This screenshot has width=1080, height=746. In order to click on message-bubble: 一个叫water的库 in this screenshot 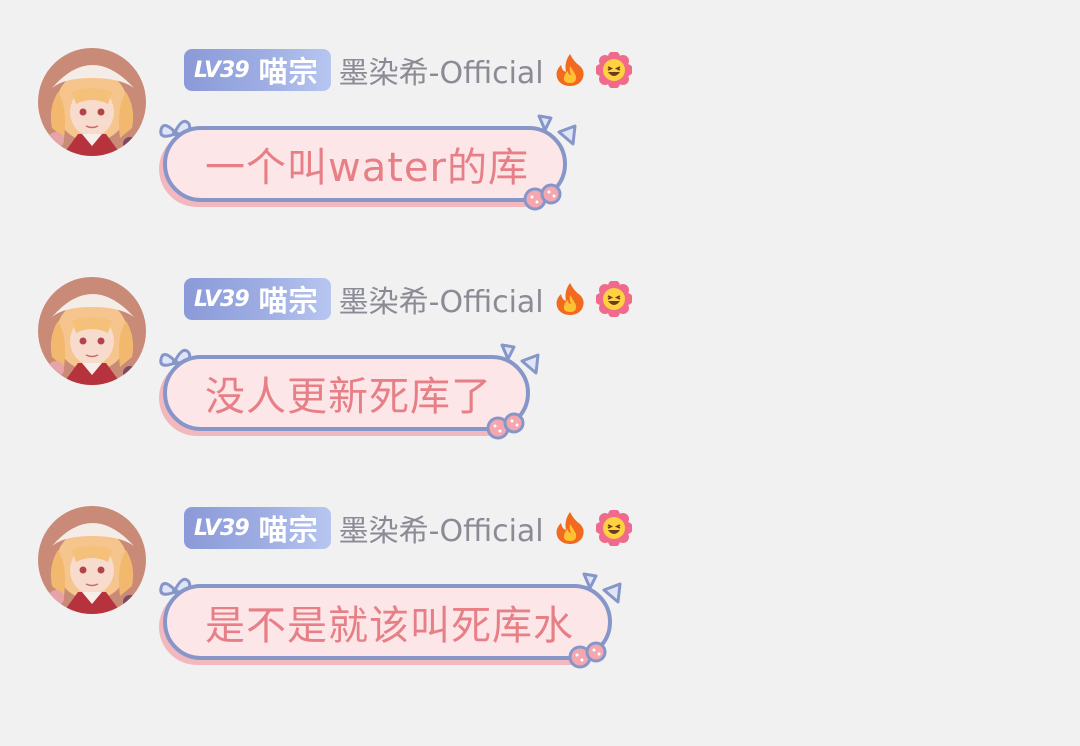, I will do `click(366, 162)`.